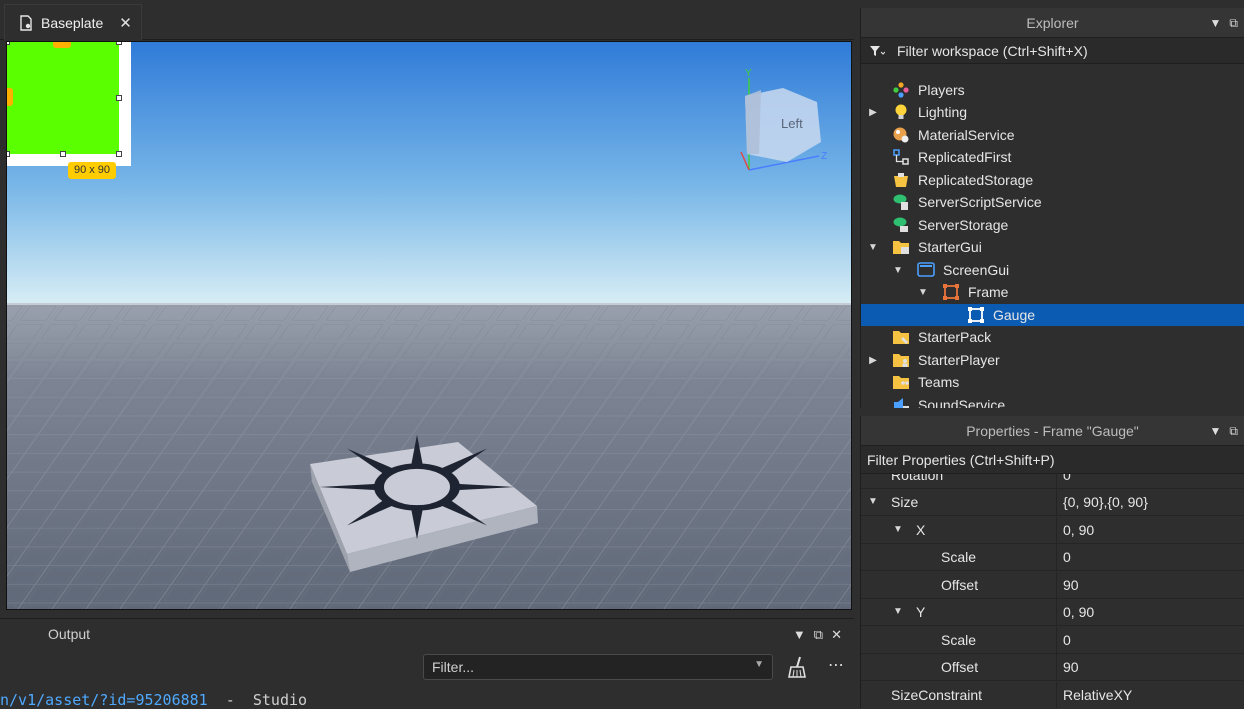 The height and width of the screenshot is (709, 1244). Describe the element at coordinates (1052, 667) in the screenshot. I see `property-row-y-offset: Offset 90` at that location.